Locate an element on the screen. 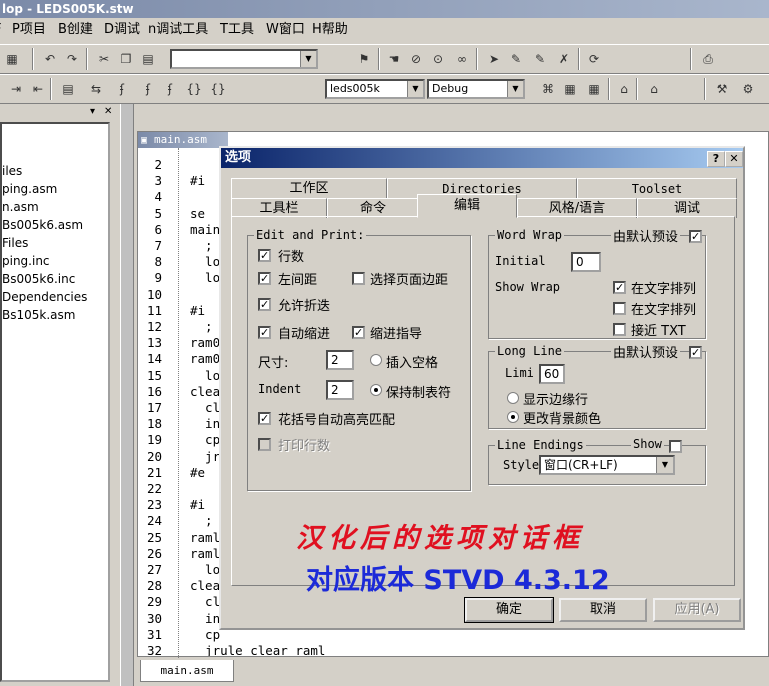 The width and height of the screenshot is (769, 686). tree-item: iles is located at coordinates (12, 171).